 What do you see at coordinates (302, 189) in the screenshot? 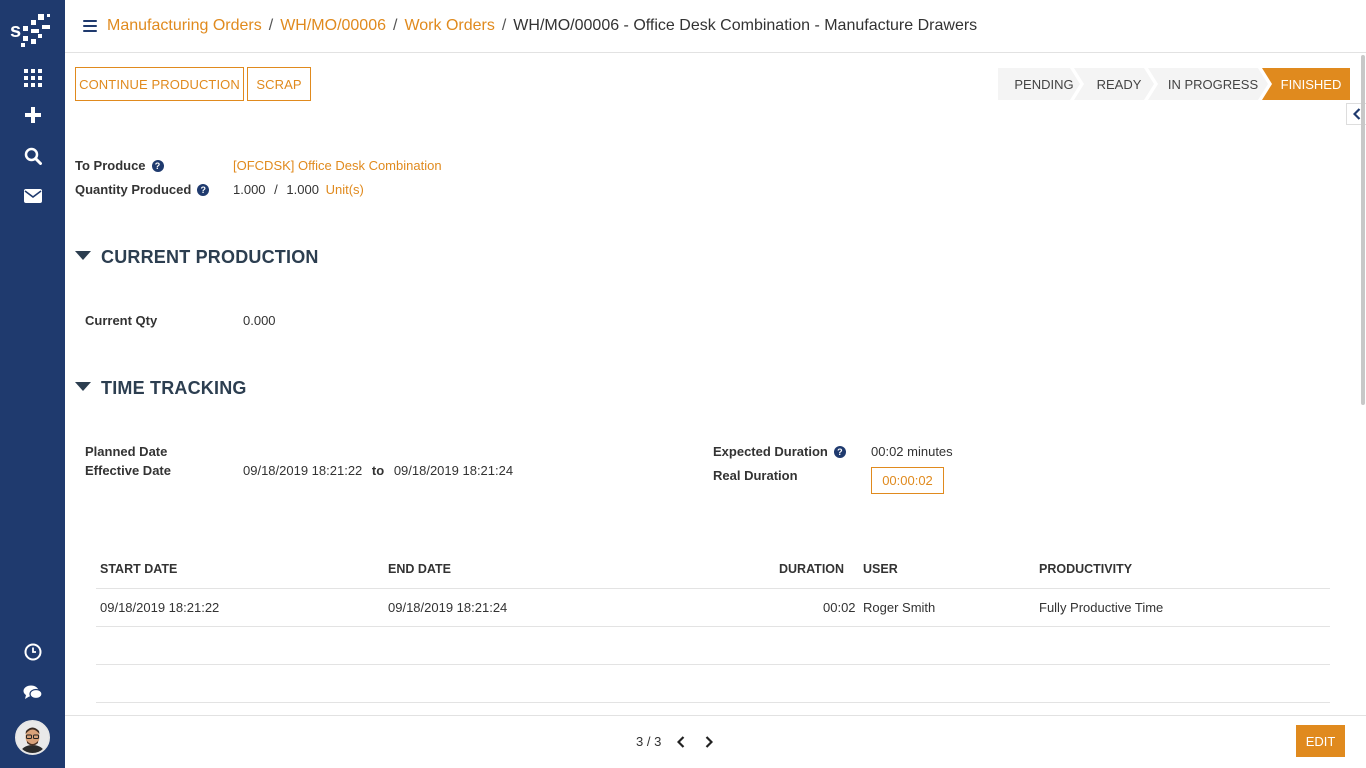
I see `quantity-total: 1.000` at bounding box center [302, 189].